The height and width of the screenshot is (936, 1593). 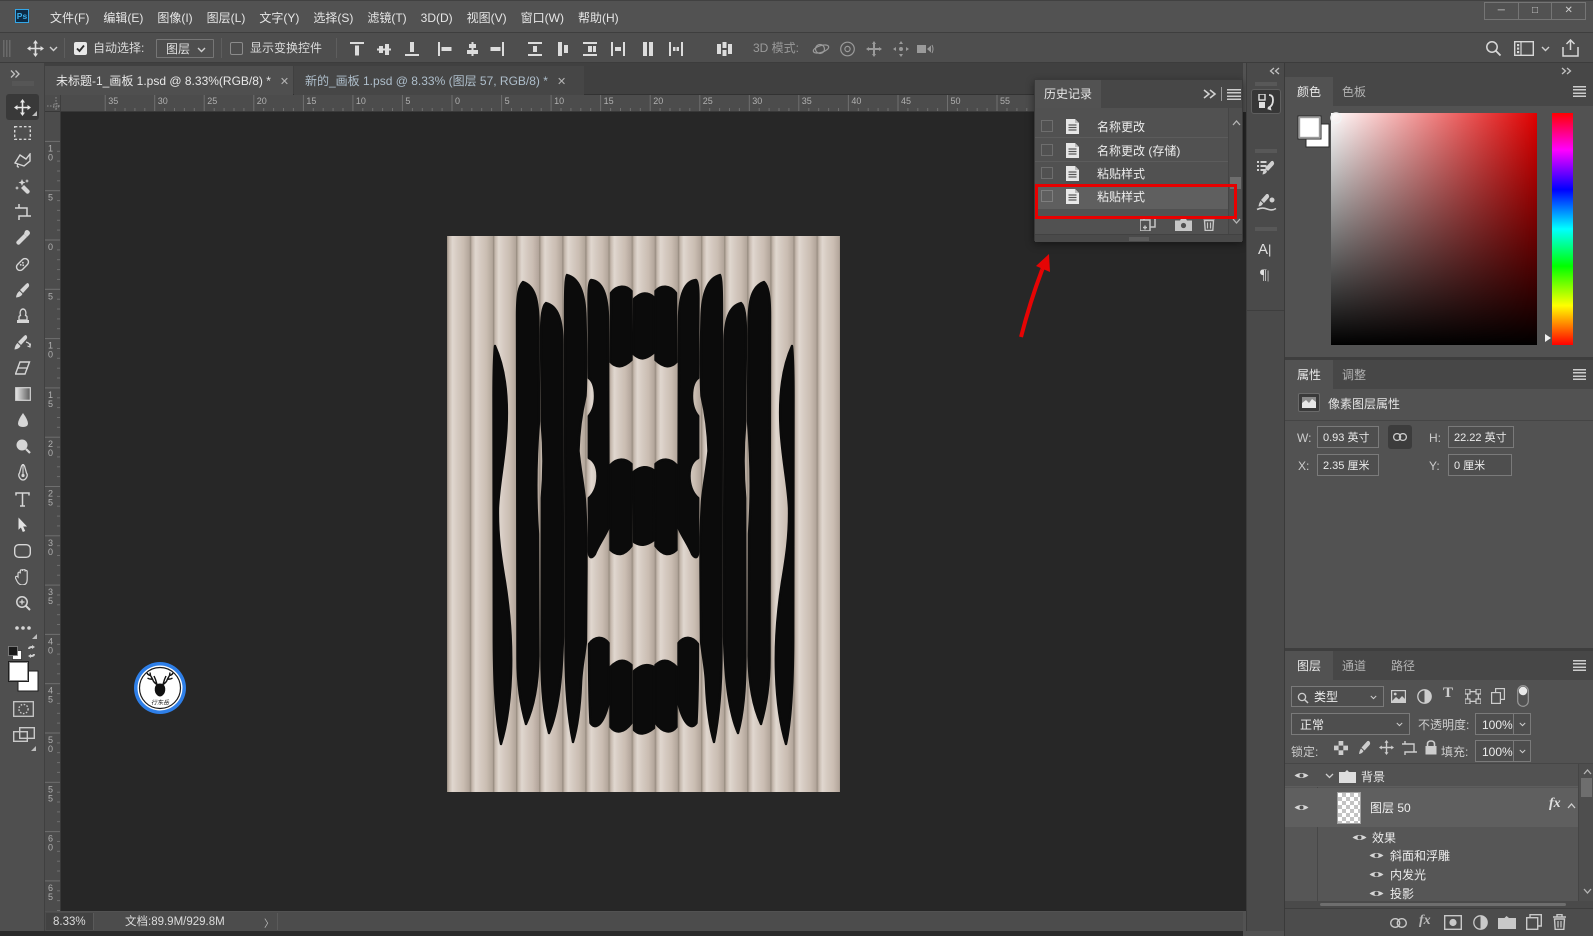 What do you see at coordinates (160, 702) in the screenshot?
I see `svg-text: 行东岳` at bounding box center [160, 702].